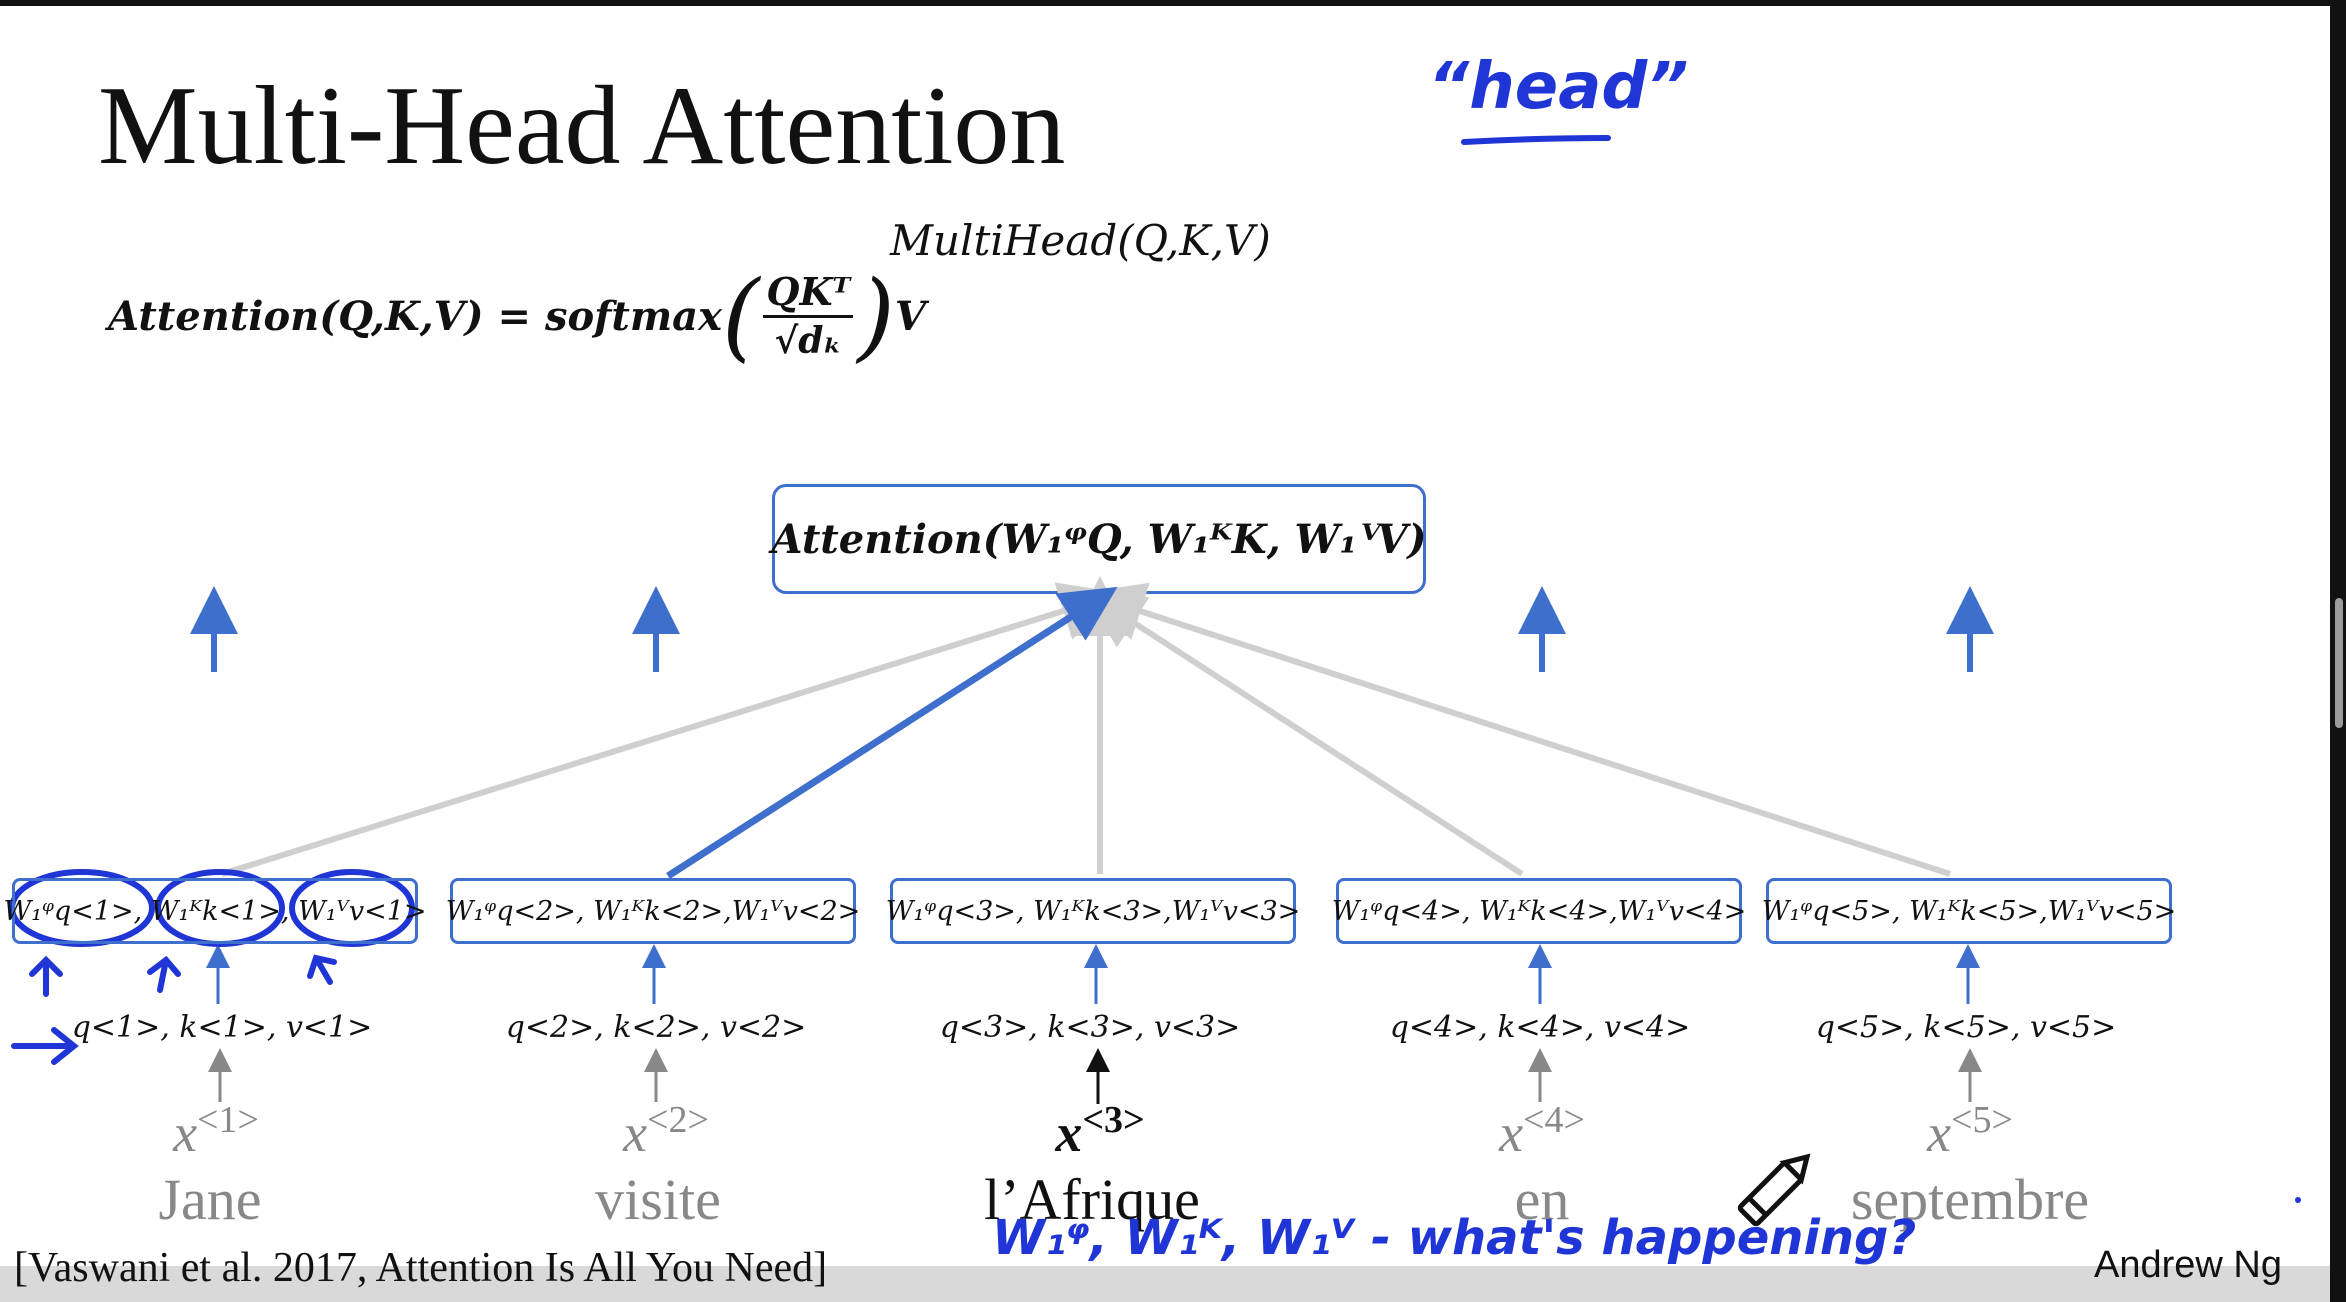 The width and height of the screenshot is (2346, 1302). I want to click on word-2: visite, so click(658, 1199).